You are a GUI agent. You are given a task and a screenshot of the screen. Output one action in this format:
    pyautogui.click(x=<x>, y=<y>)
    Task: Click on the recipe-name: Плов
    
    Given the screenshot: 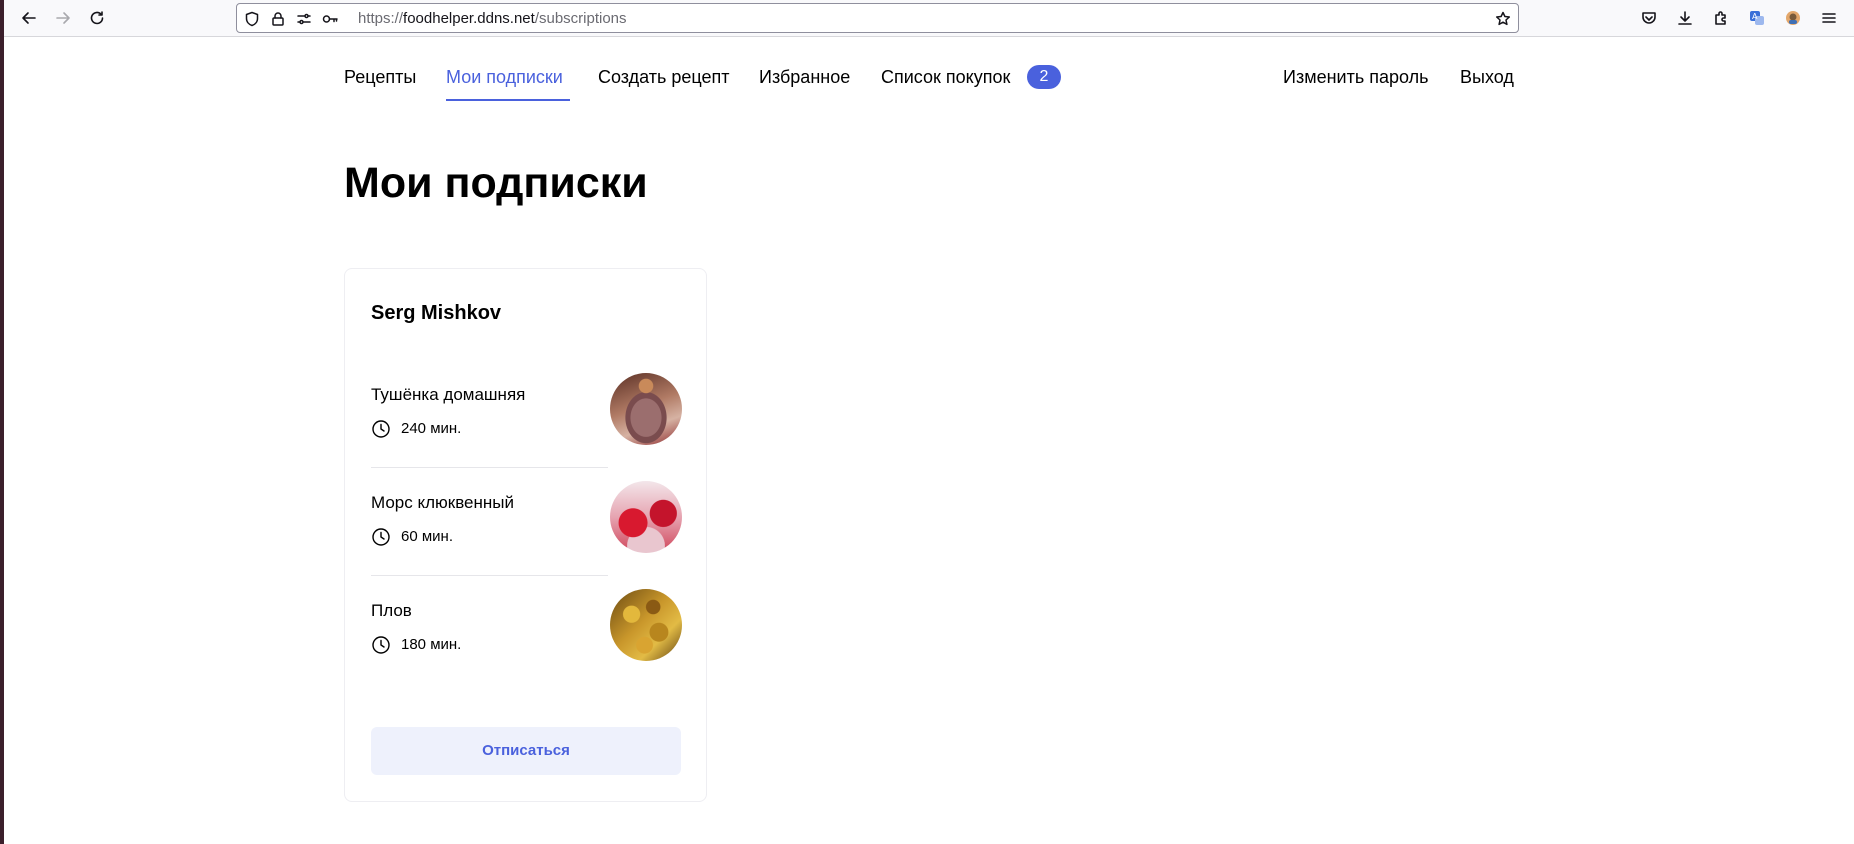 What is the action you would take?
    pyautogui.click(x=391, y=611)
    